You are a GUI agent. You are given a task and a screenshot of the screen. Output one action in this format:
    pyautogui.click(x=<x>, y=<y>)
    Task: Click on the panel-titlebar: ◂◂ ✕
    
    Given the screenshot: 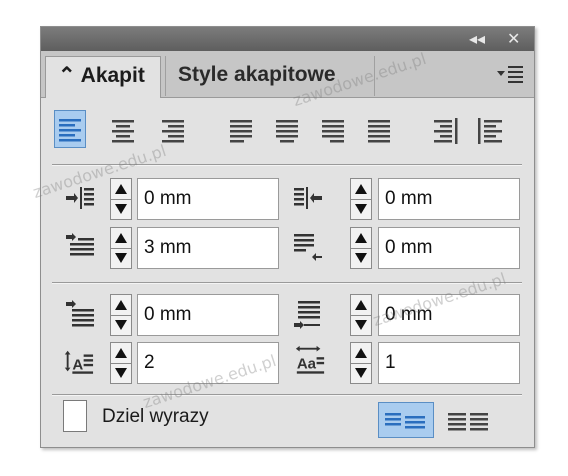 What is the action you would take?
    pyautogui.click(x=287, y=39)
    